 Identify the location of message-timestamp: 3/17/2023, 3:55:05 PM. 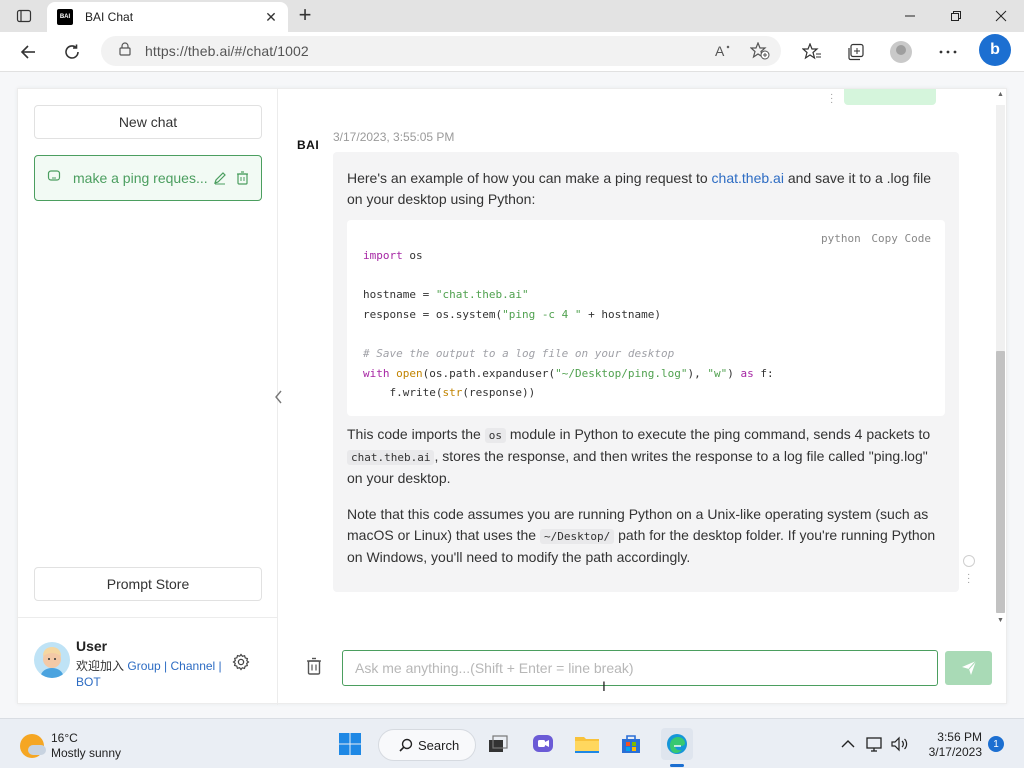
(394, 137).